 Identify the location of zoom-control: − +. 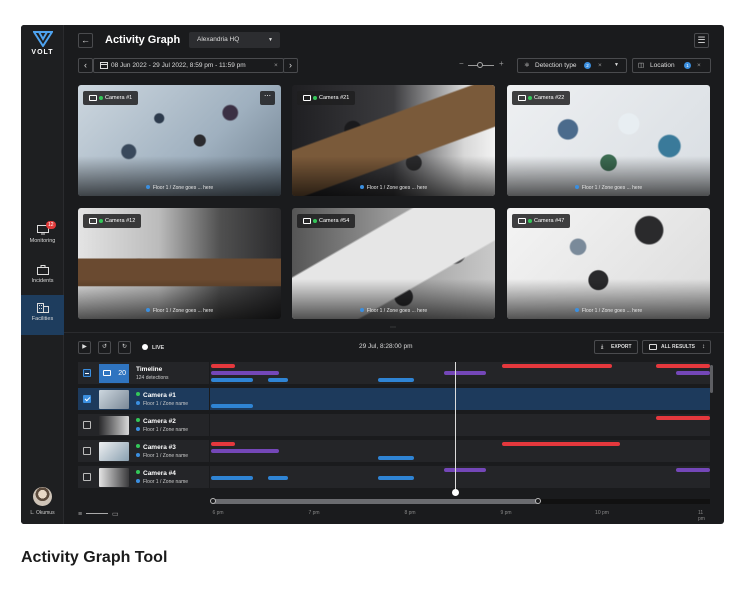
(481, 63).